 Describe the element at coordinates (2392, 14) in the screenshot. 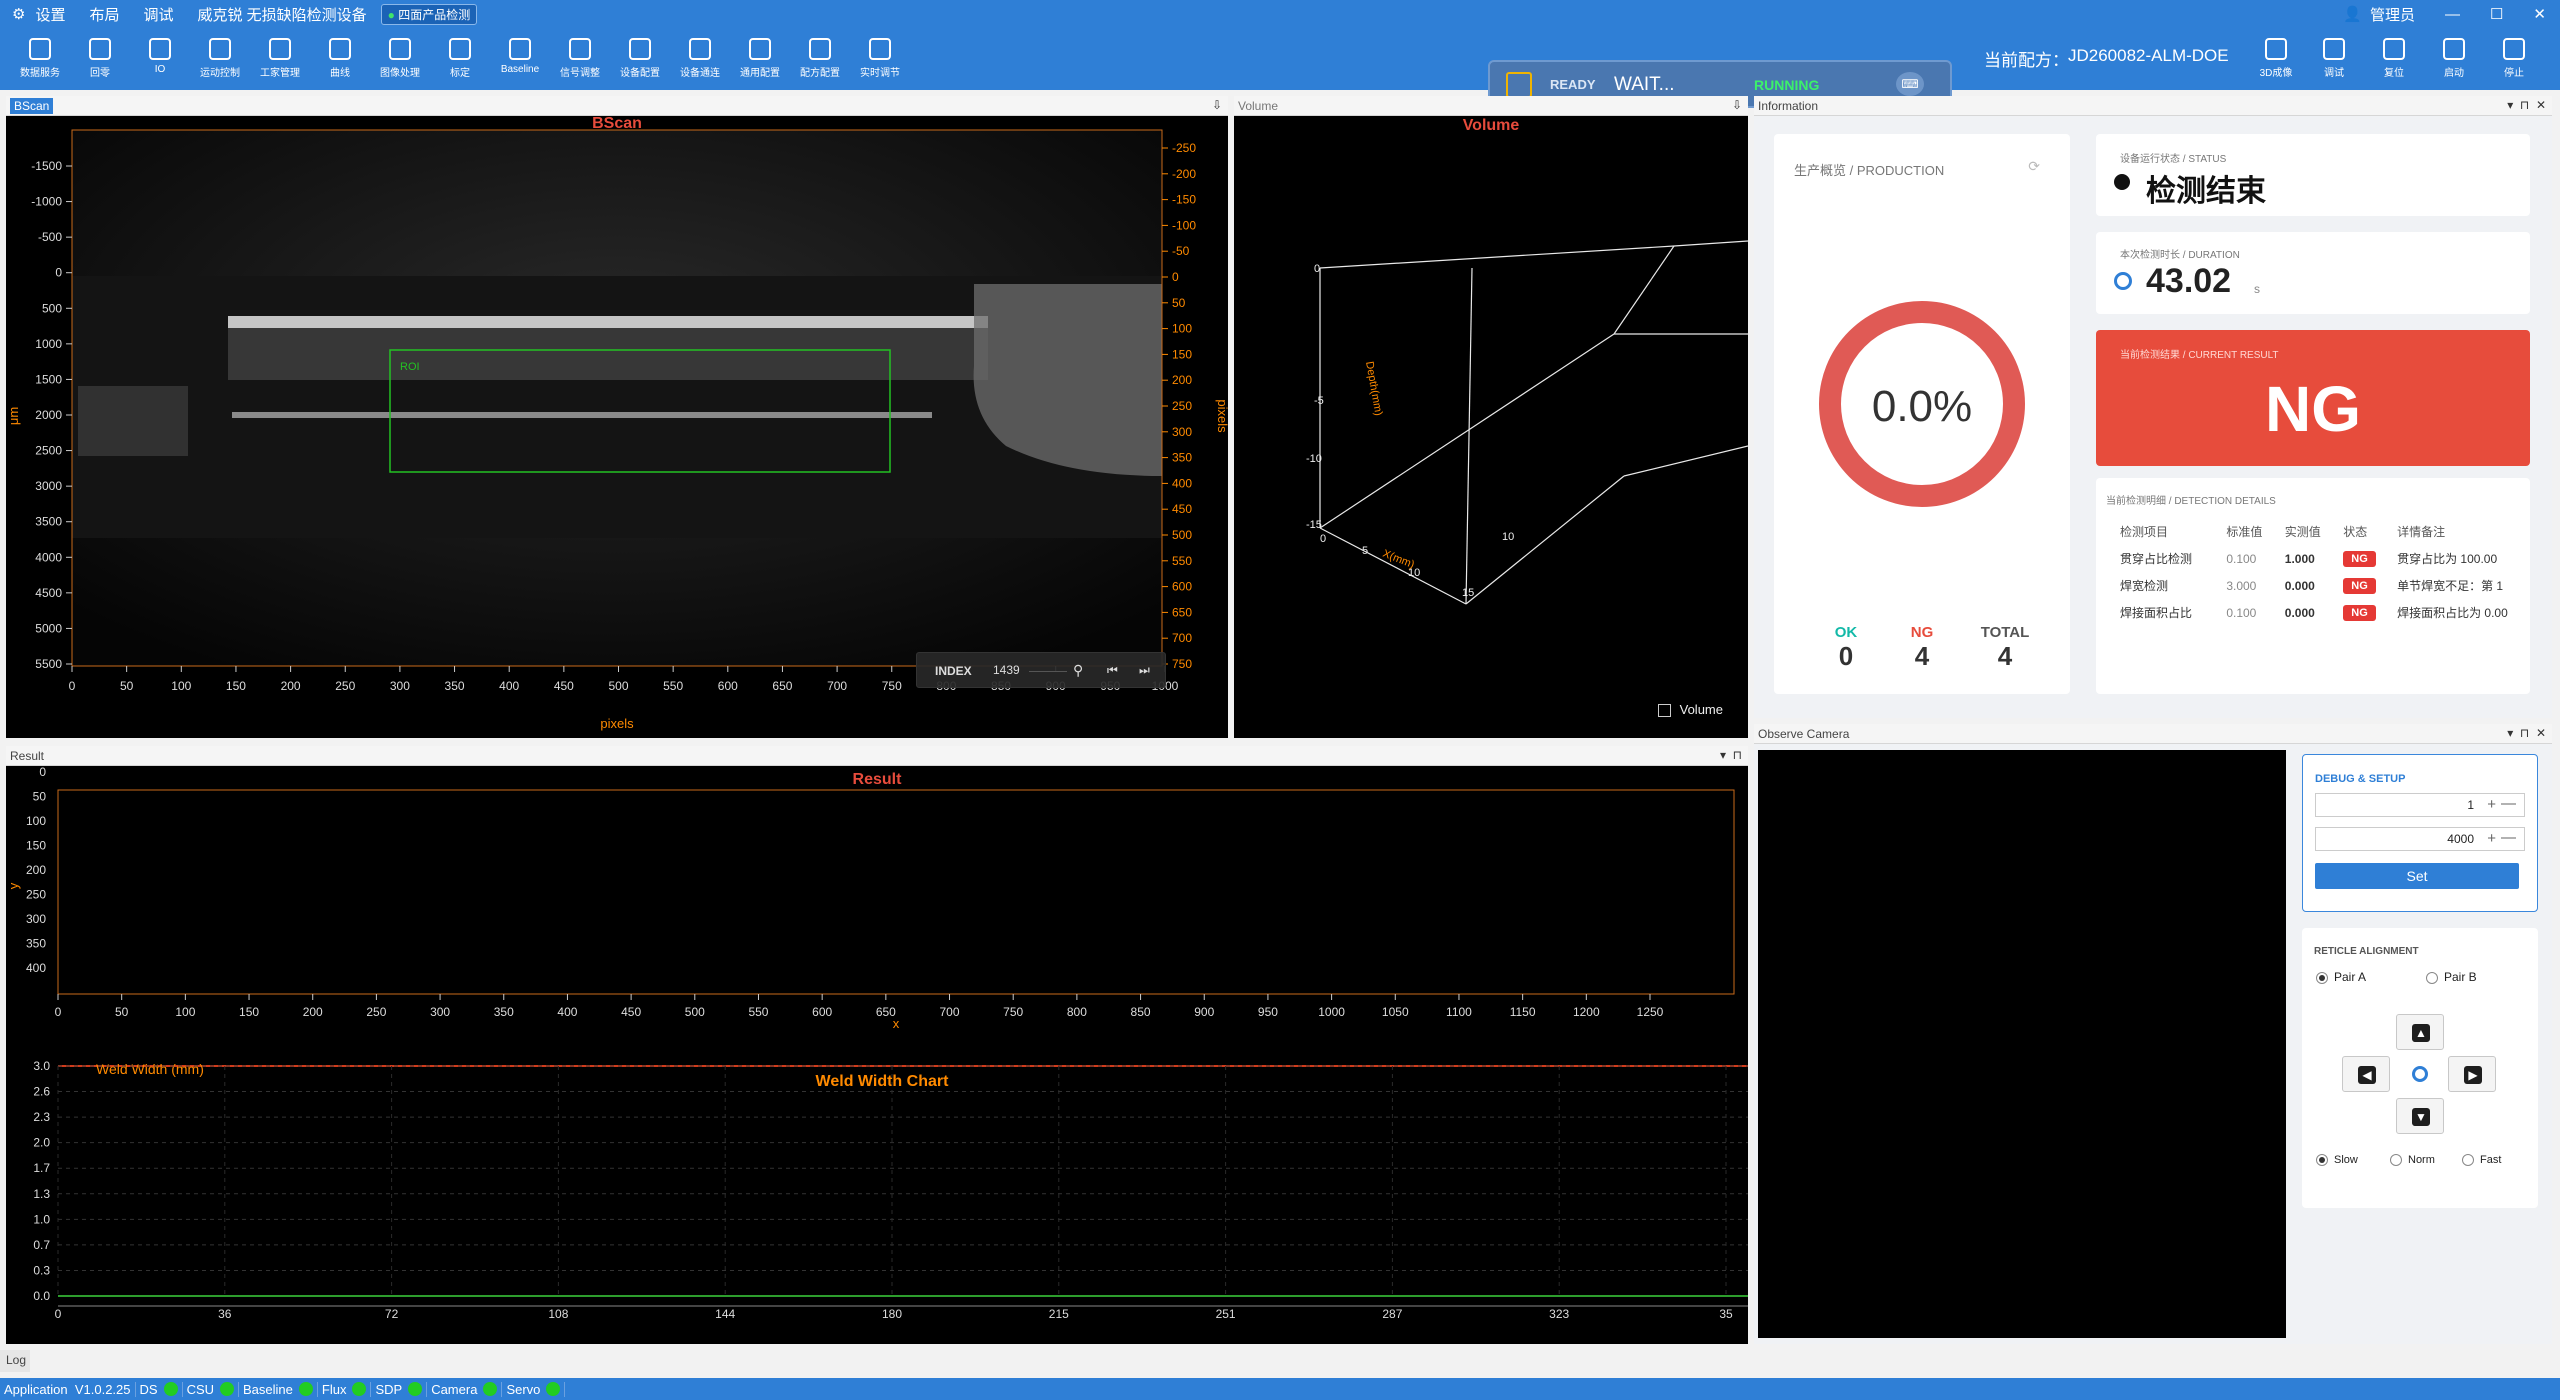

I see `user-name: 管理员` at that location.